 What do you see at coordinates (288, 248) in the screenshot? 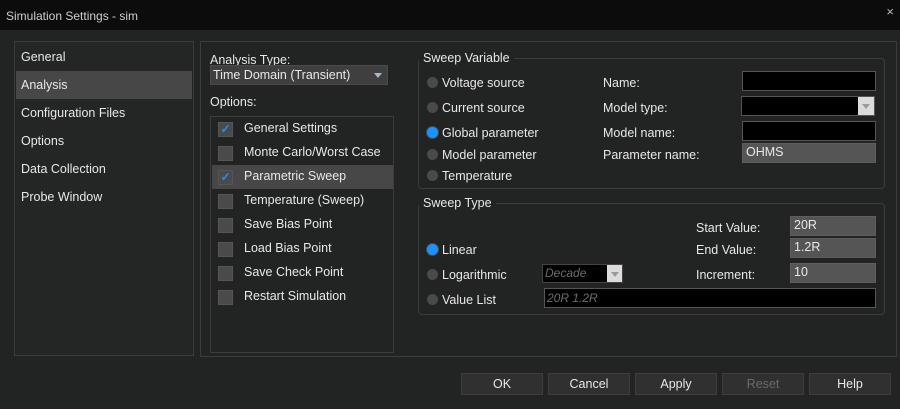
I see `option-label: Load Bias Point` at bounding box center [288, 248].